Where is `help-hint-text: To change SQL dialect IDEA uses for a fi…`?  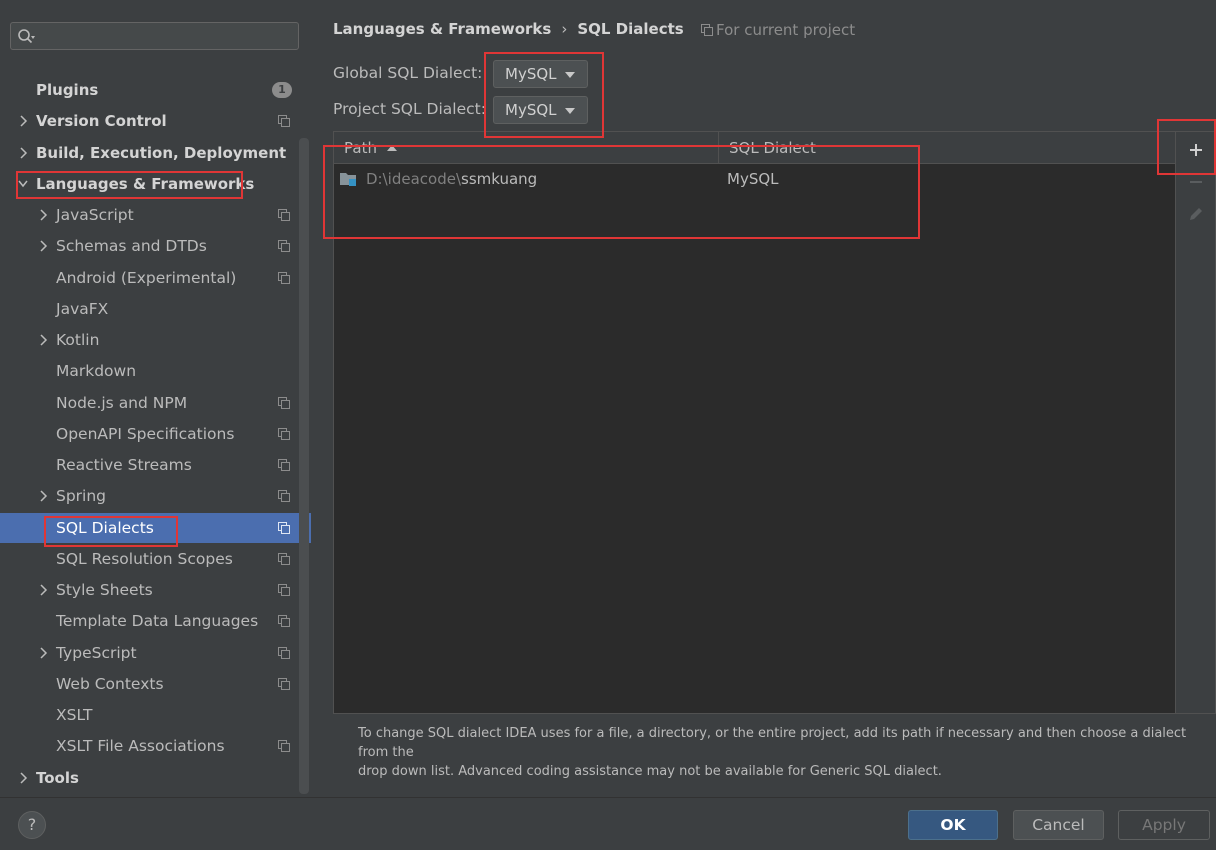 help-hint-text: To change SQL dialect IDEA uses for a fi… is located at coordinates (783, 752).